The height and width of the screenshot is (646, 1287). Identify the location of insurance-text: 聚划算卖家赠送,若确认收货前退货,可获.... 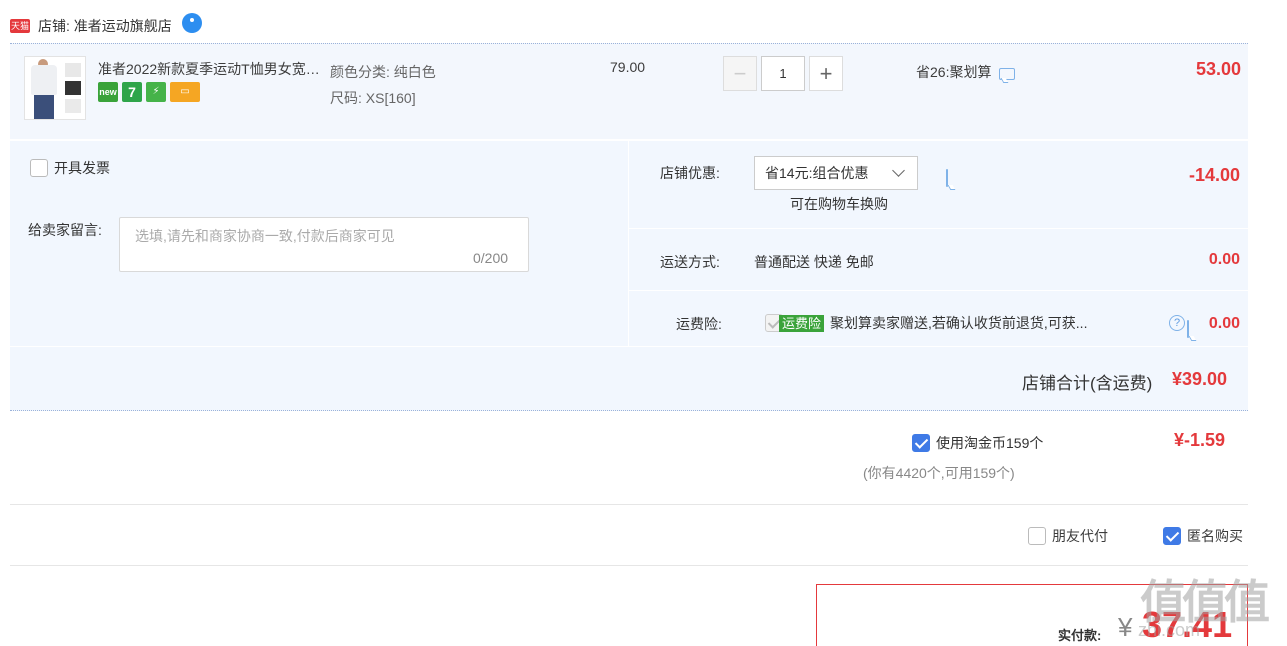
(959, 323).